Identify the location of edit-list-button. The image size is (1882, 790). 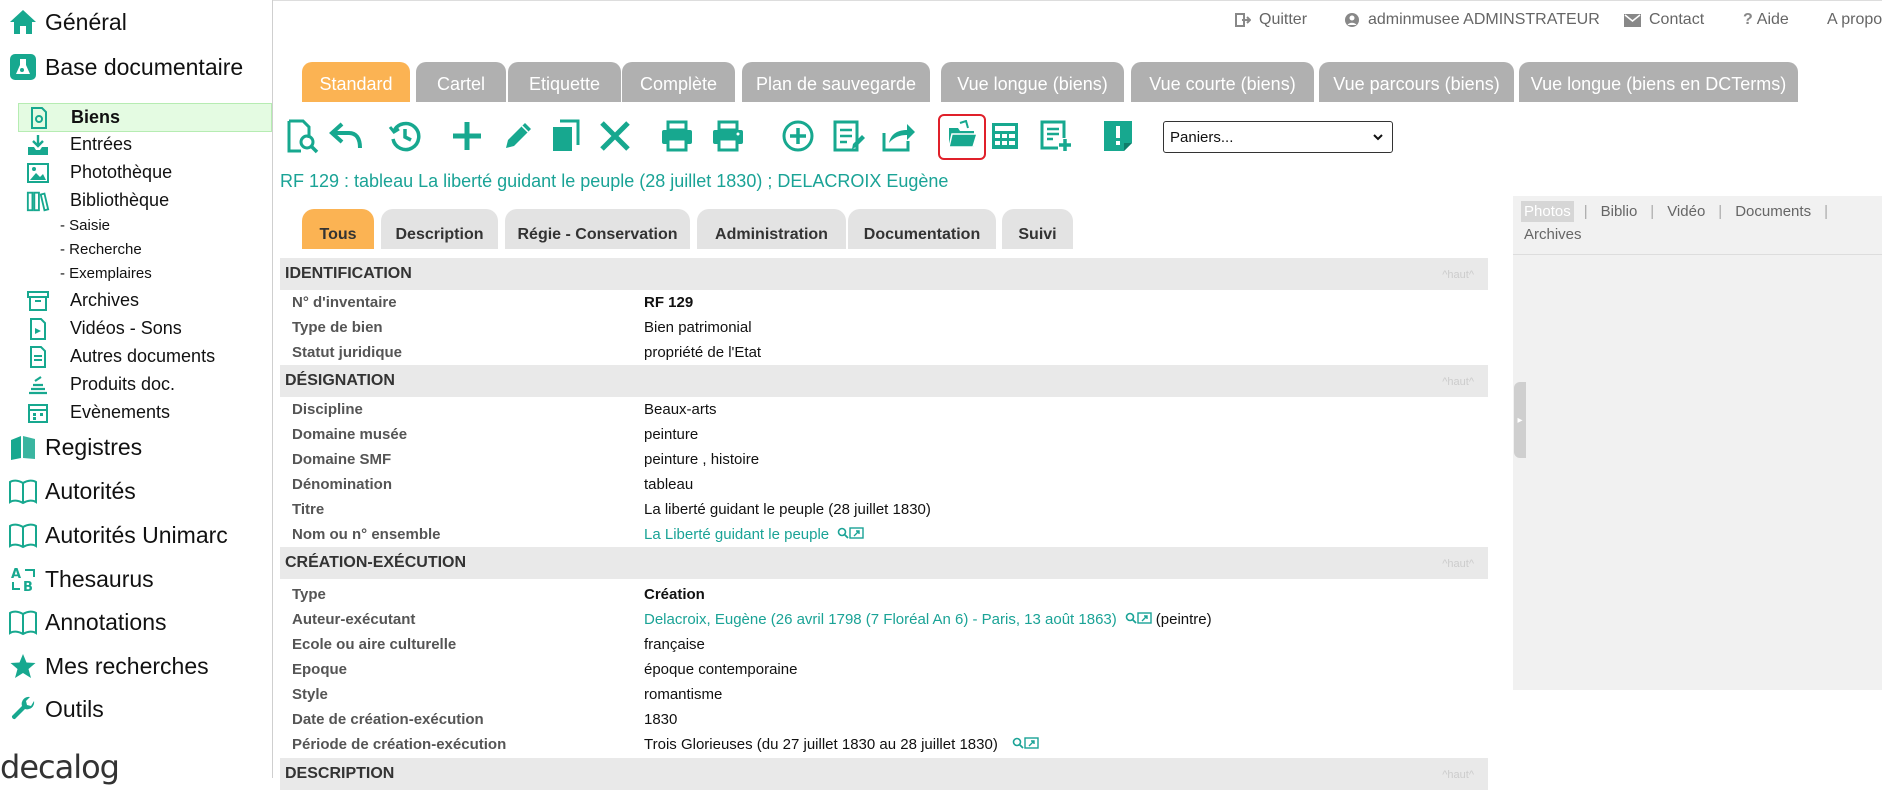
(849, 138).